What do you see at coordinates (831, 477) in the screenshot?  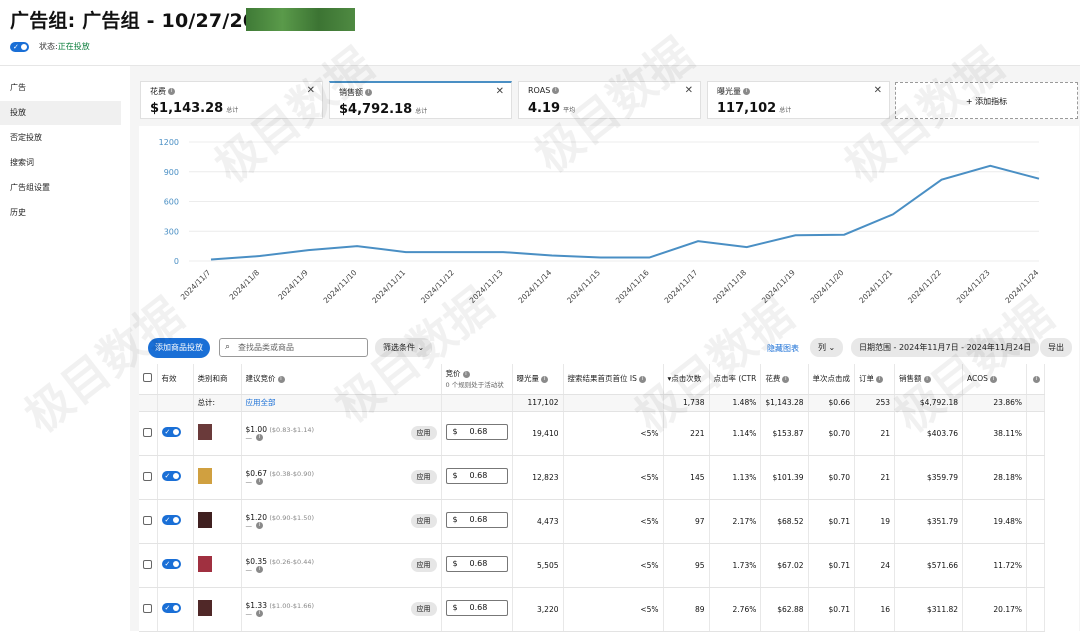 I see `cpc: $0.70` at bounding box center [831, 477].